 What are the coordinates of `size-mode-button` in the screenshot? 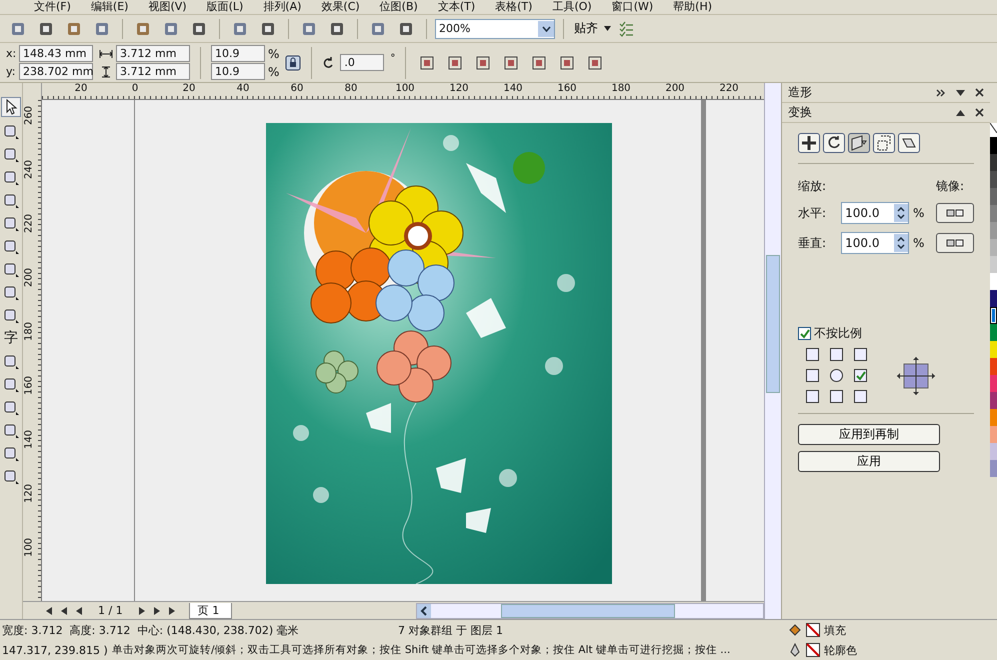 It's located at (884, 143).